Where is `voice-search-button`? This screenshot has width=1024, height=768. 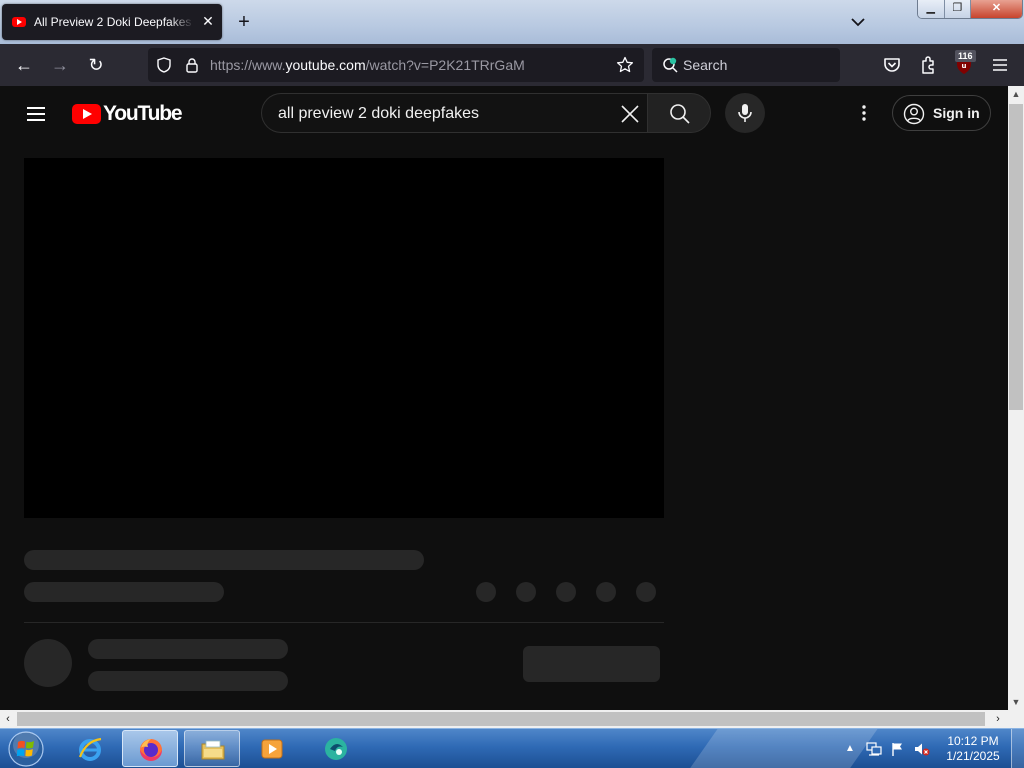 voice-search-button is located at coordinates (745, 113).